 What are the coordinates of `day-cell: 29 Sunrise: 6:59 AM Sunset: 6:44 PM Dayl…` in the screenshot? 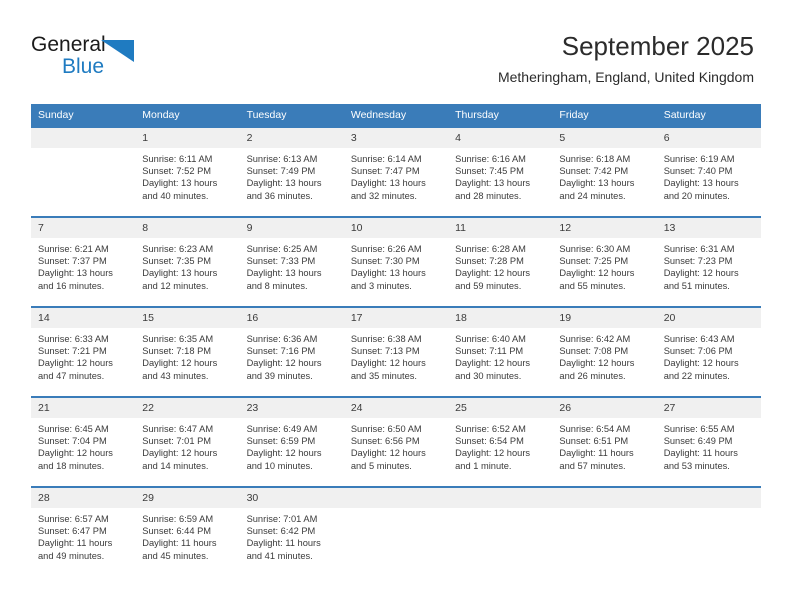 It's located at (187, 531).